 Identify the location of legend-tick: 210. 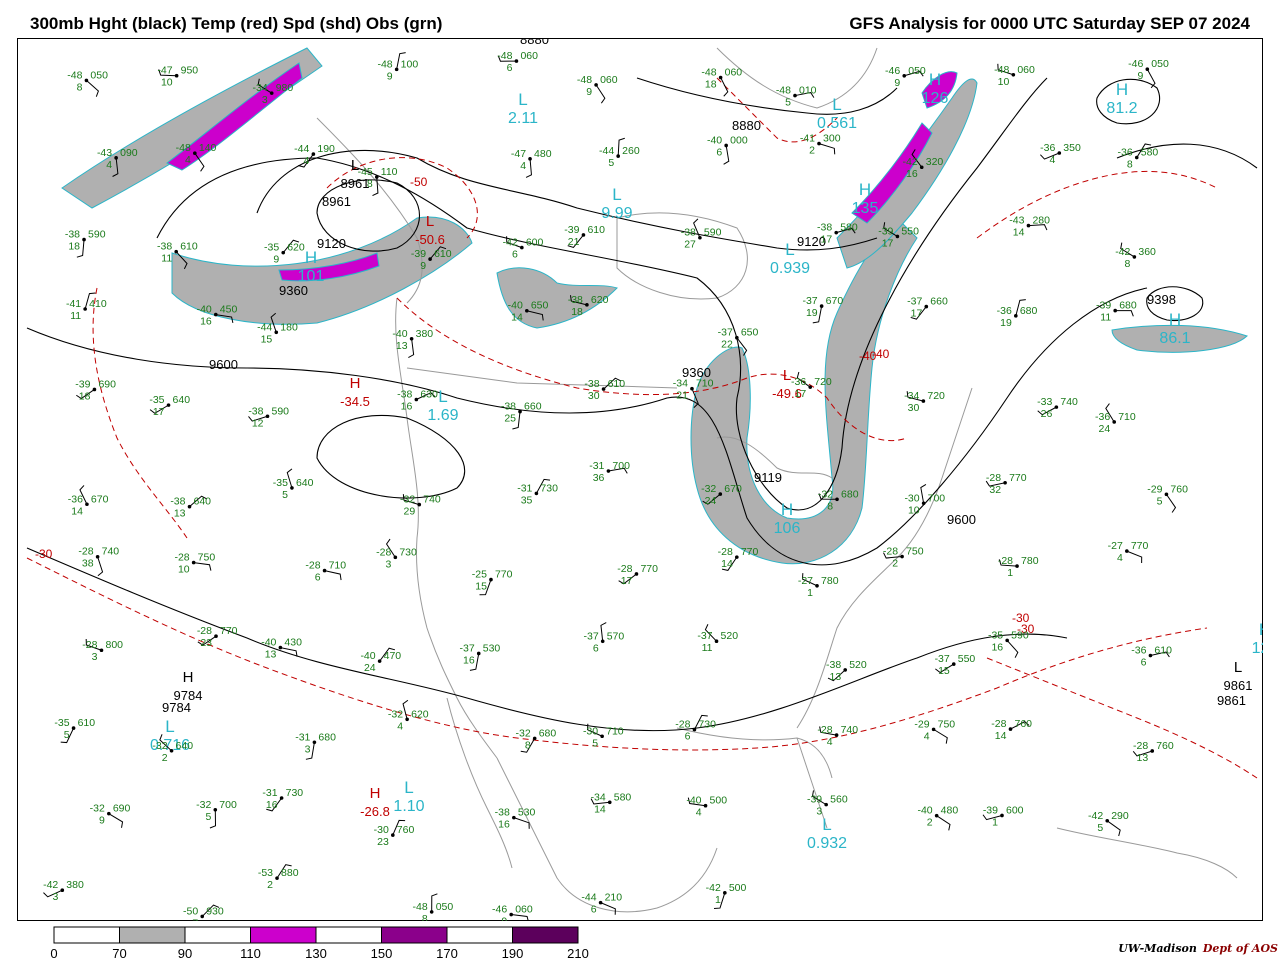
(578, 953).